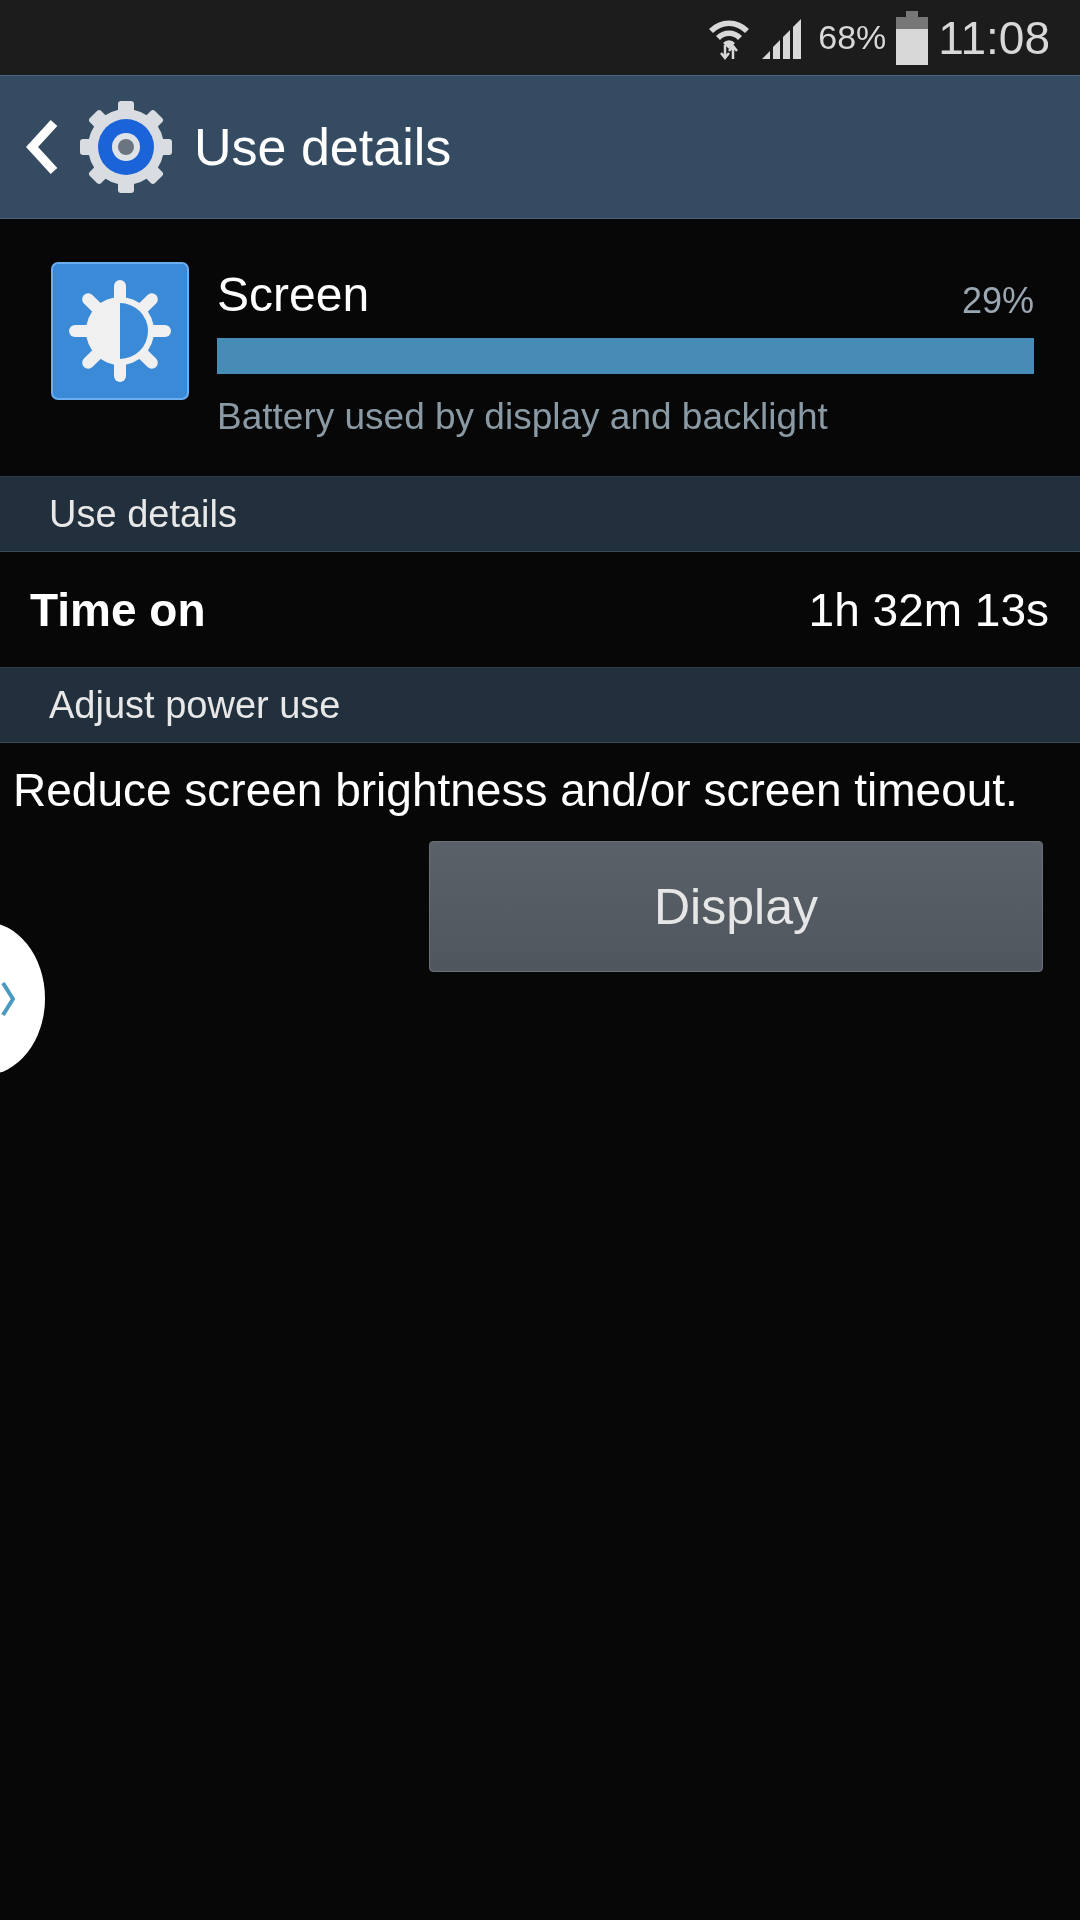  What do you see at coordinates (42, 147) in the screenshot?
I see `back-button` at bounding box center [42, 147].